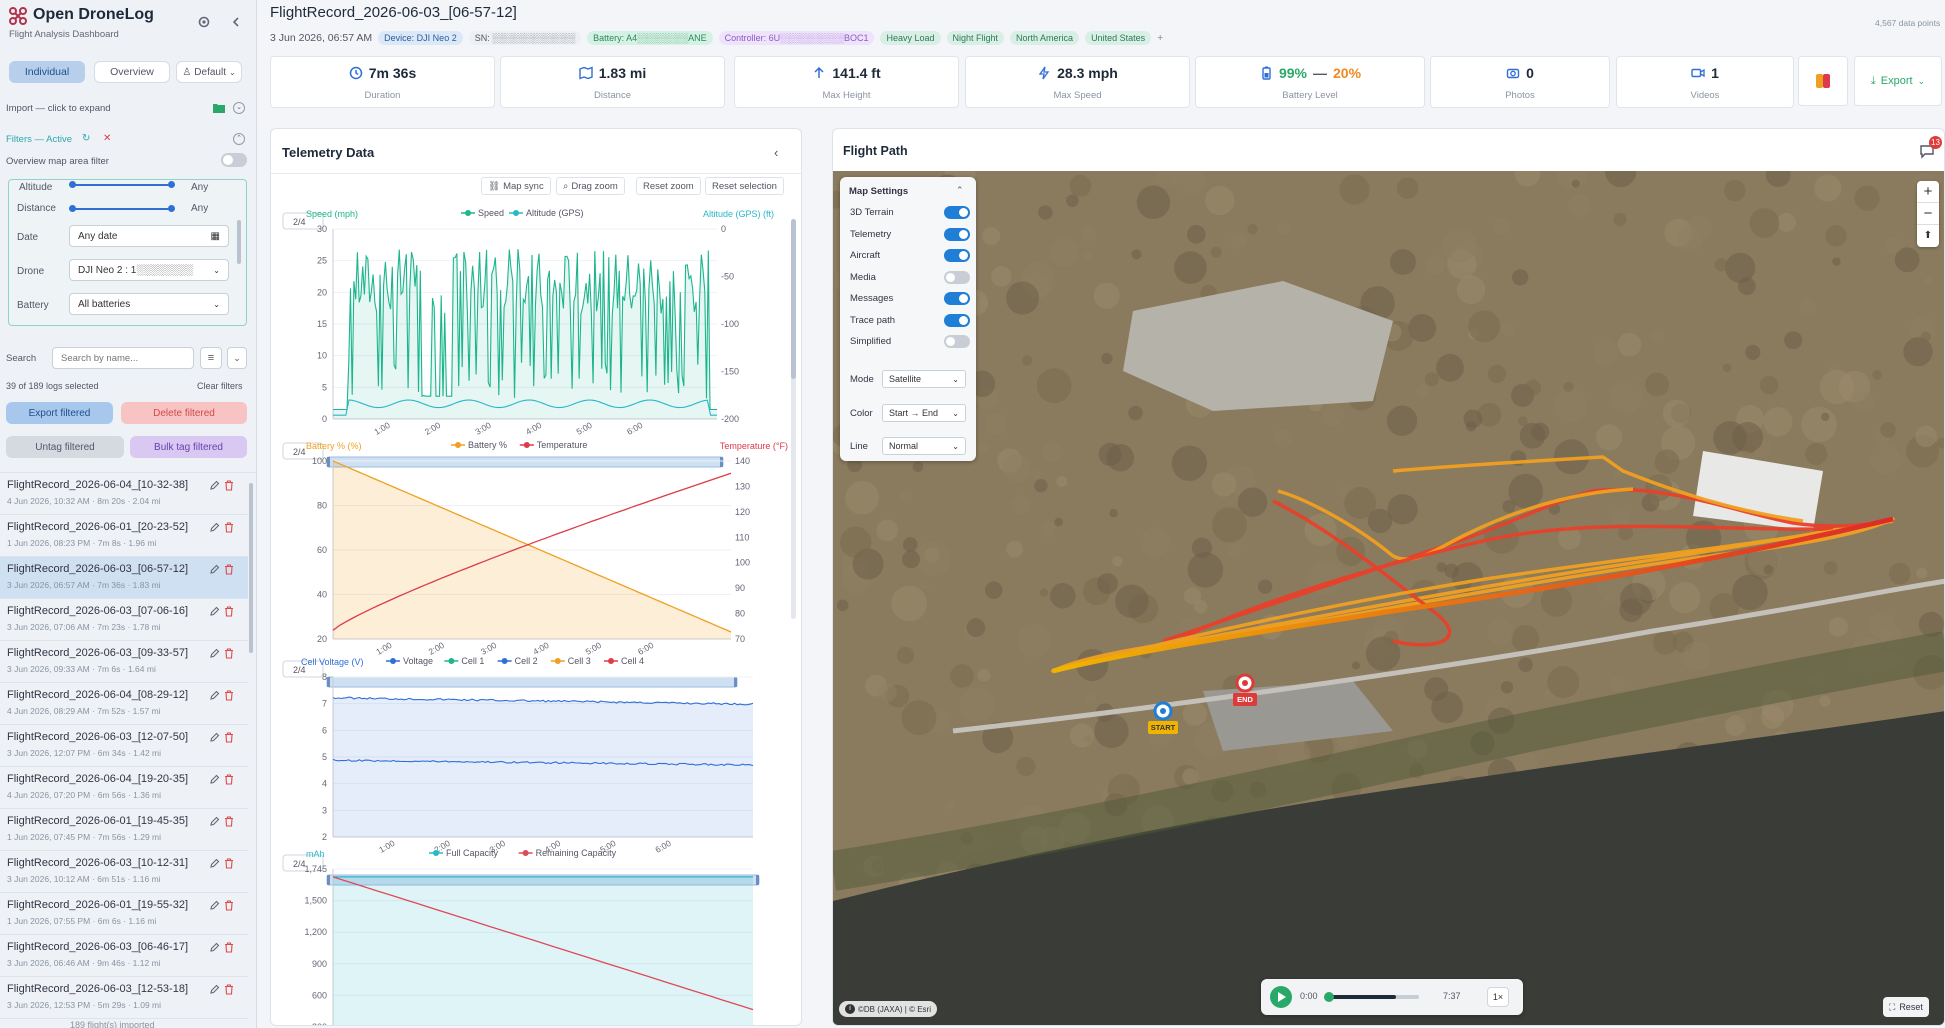 The width and height of the screenshot is (1945, 1028). I want to click on info-icon: i, so click(850, 1009).